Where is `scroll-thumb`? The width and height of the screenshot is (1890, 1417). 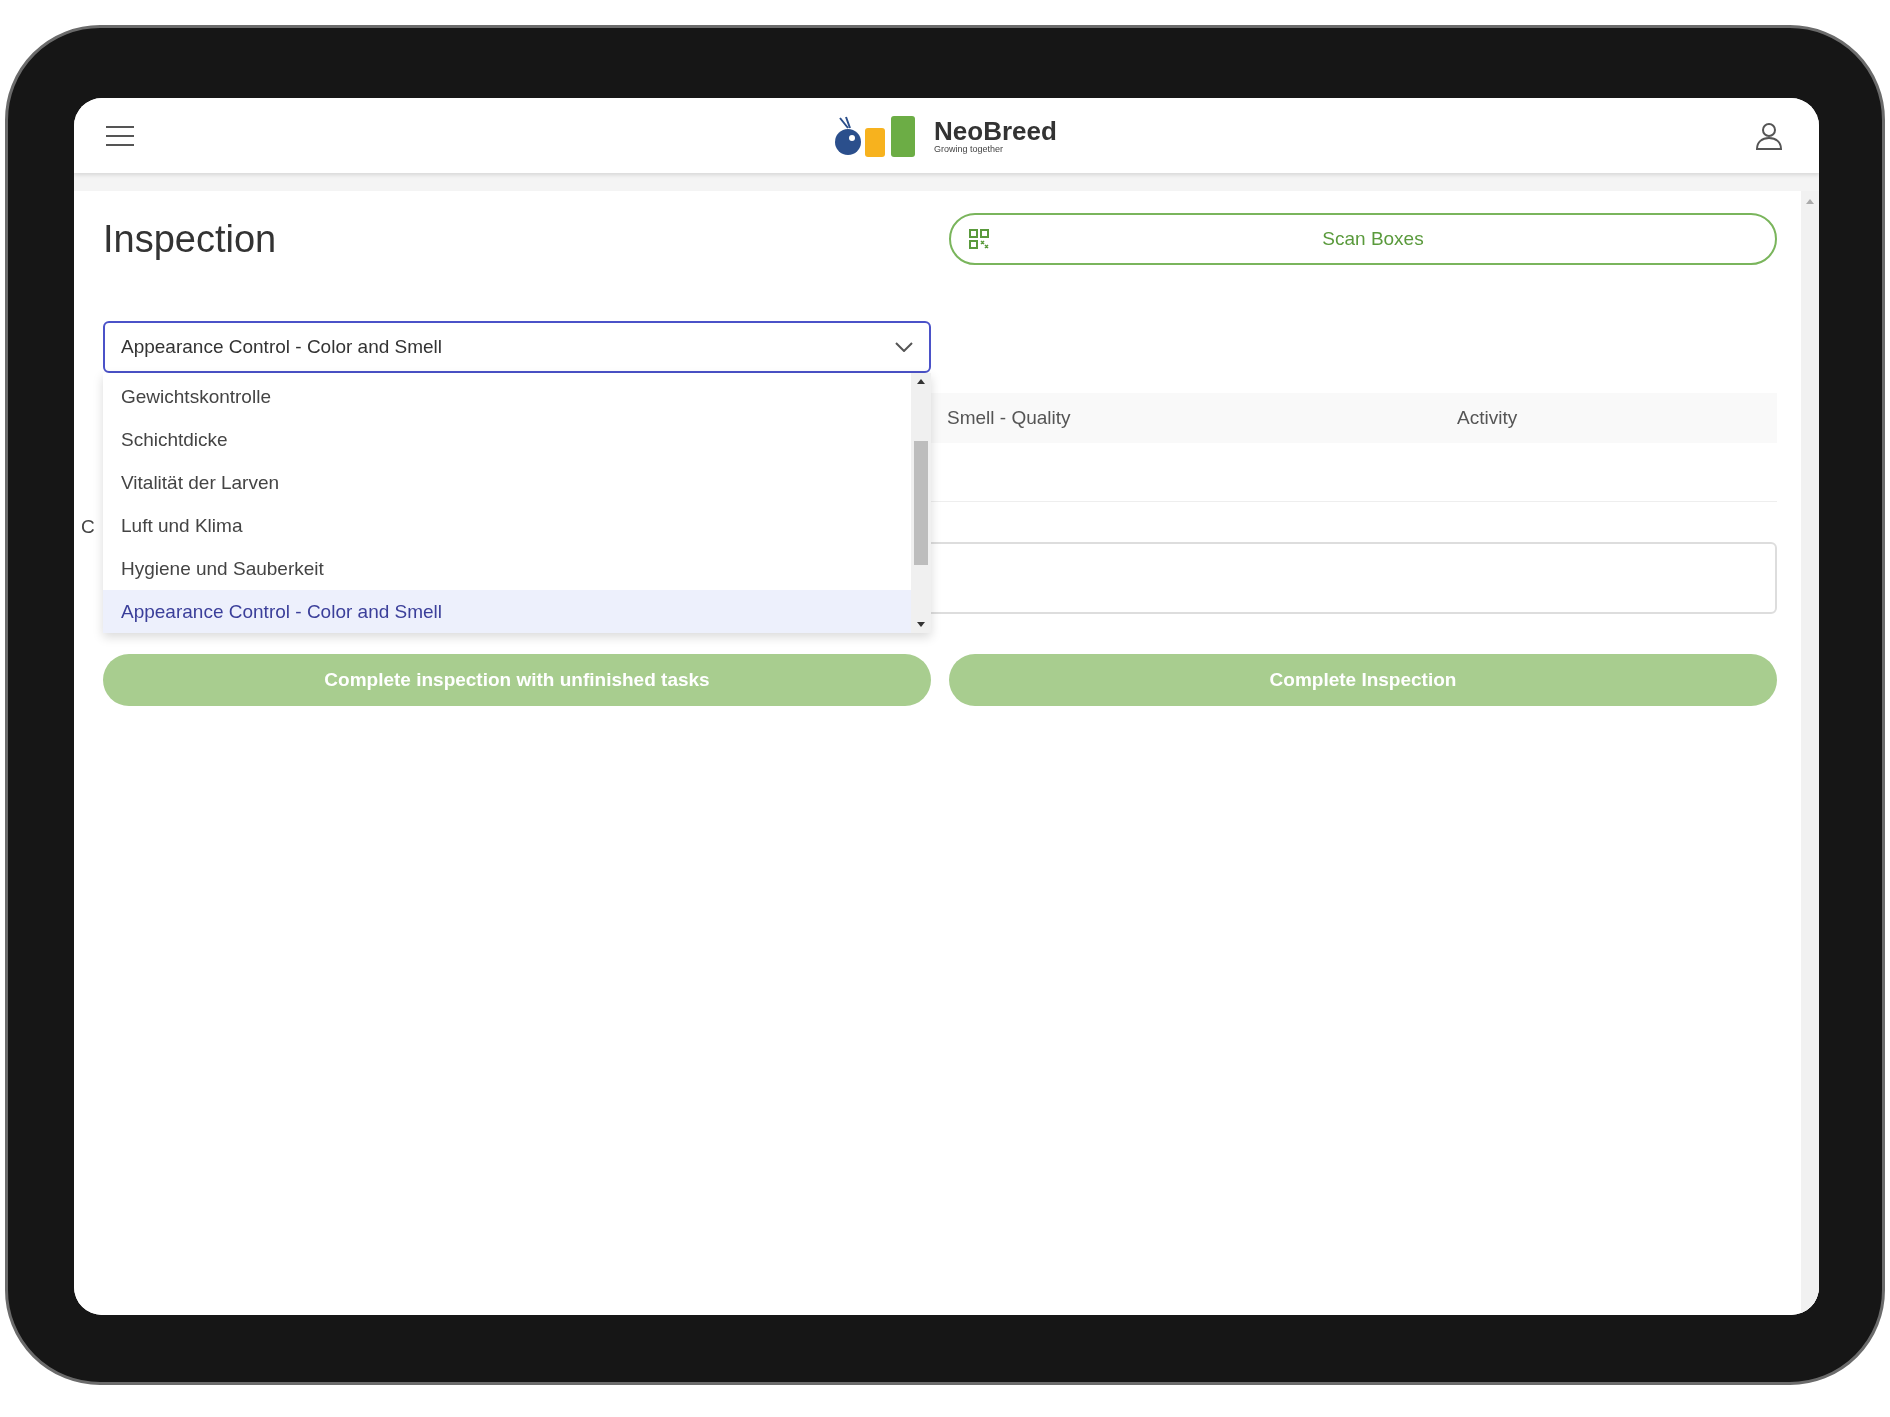 scroll-thumb is located at coordinates (921, 503).